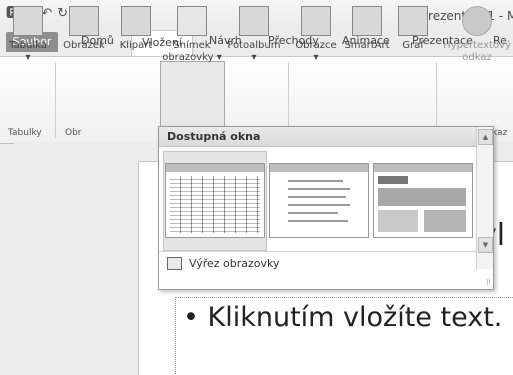 The width and height of the screenshot is (513, 375). Describe the element at coordinates (484, 198) in the screenshot. I see `gallery-scrollbar: ▲ ▼` at that location.